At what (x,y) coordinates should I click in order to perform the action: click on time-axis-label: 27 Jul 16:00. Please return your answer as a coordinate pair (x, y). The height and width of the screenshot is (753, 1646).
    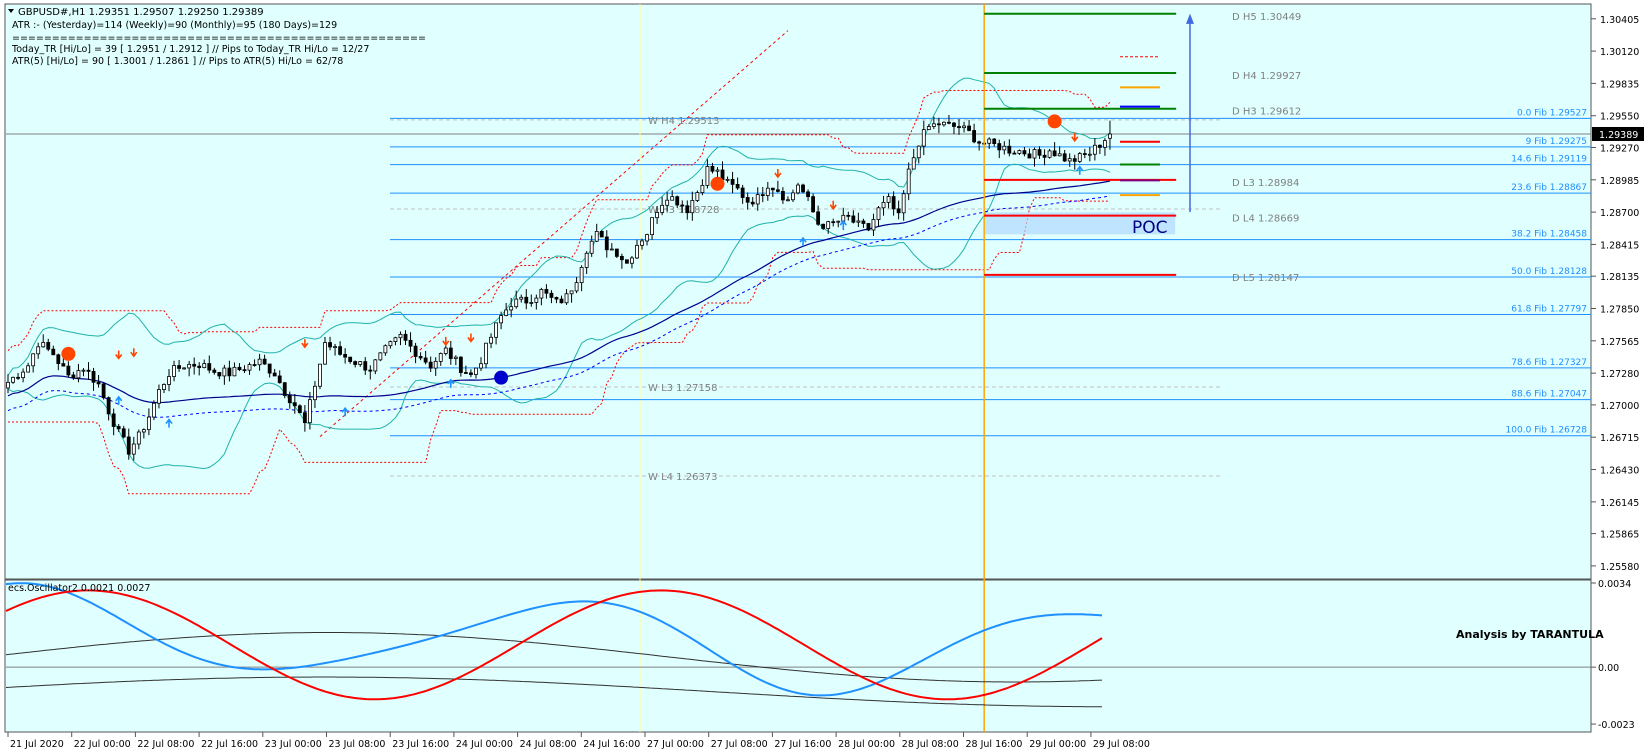
    Looking at the image, I should click on (802, 744).